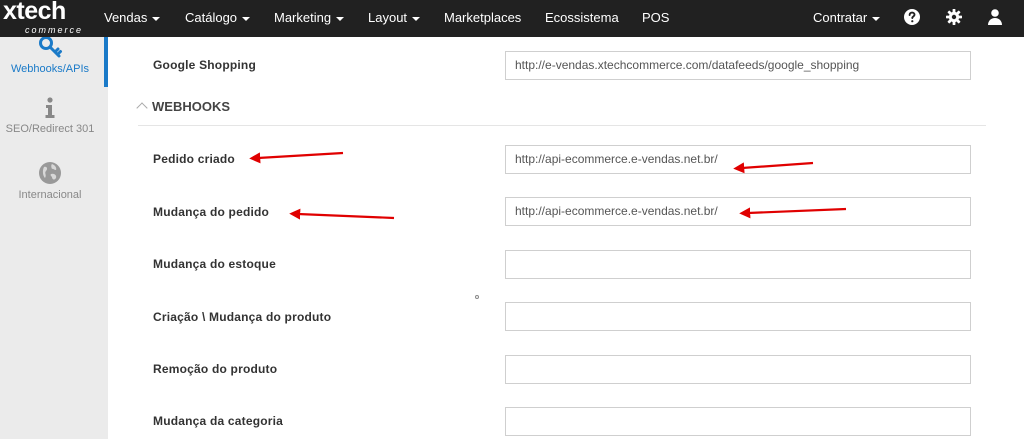 Image resolution: width=1024 pixels, height=439 pixels. What do you see at coordinates (738, 316) in the screenshot?
I see `mudanca-produto-field` at bounding box center [738, 316].